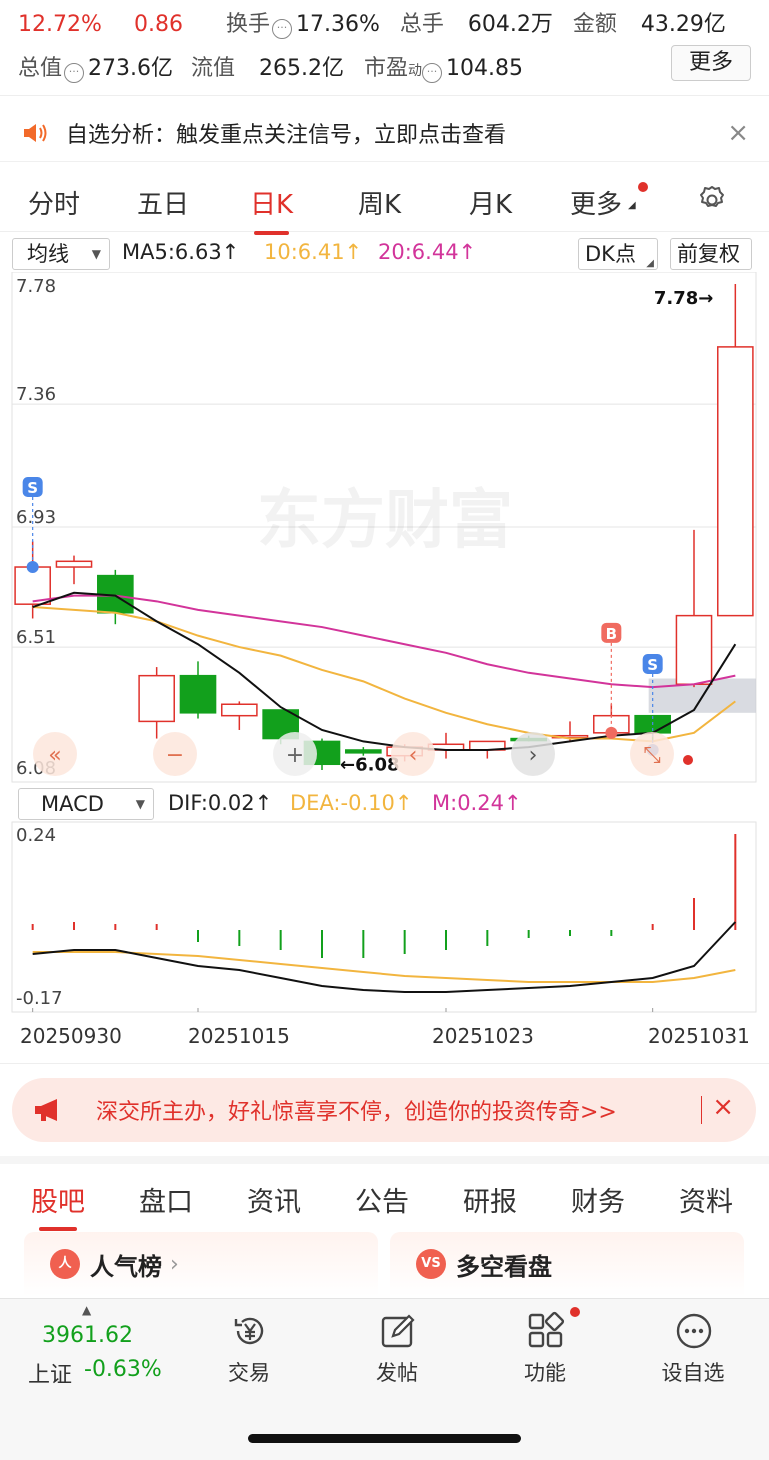 The width and height of the screenshot is (769, 1460). I want to click on y-tick-label: 7.36, so click(36, 394).